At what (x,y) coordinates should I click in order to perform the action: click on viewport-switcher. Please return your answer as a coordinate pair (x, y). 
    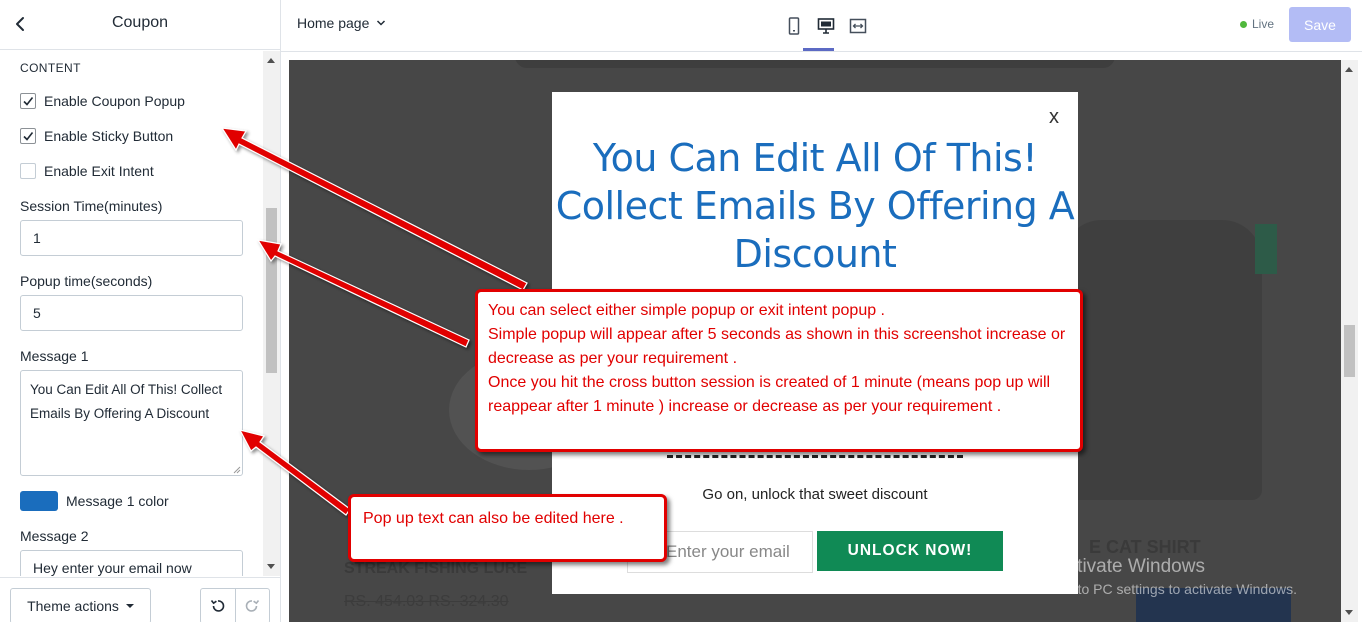
    Looking at the image, I should click on (826, 26).